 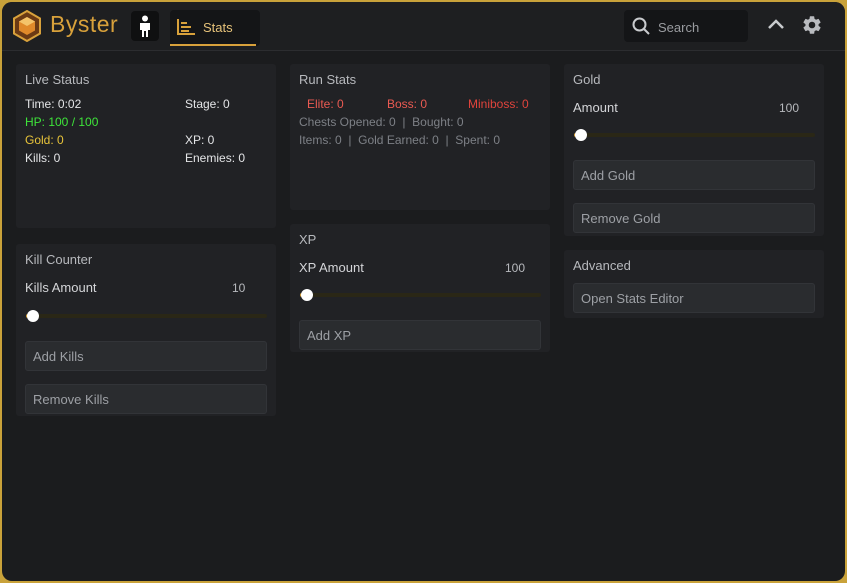 What do you see at coordinates (213, 45) in the screenshot?
I see `tab-active-indicator` at bounding box center [213, 45].